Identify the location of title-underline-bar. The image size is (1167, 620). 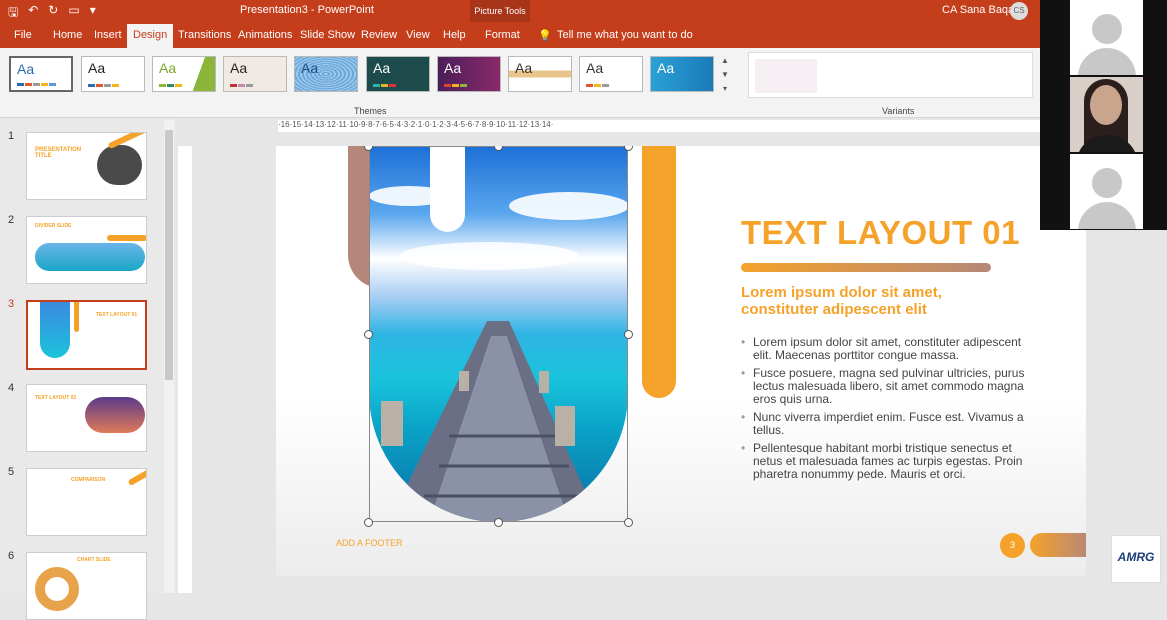
(866, 267).